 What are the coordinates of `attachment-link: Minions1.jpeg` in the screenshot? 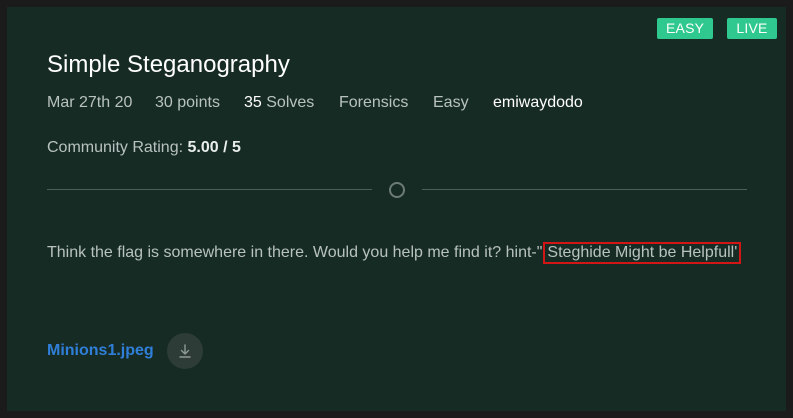 It's located at (100, 351).